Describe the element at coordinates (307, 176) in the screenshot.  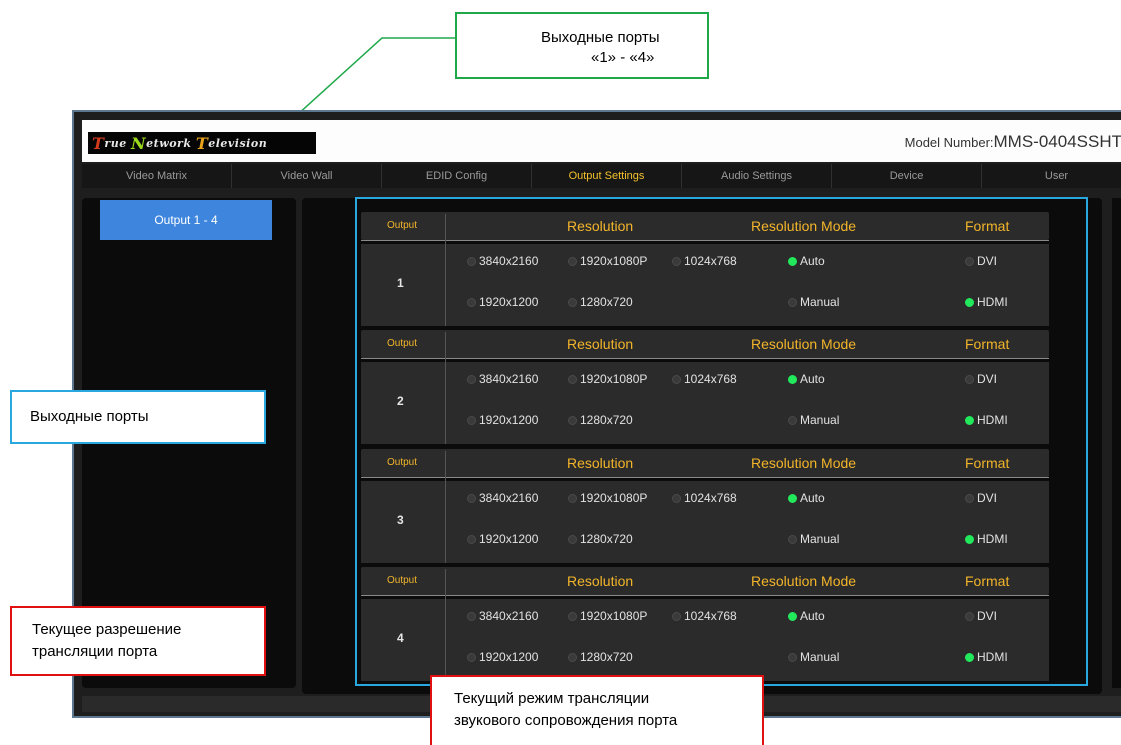
I see `tab-video-wall: Video Wall` at that location.